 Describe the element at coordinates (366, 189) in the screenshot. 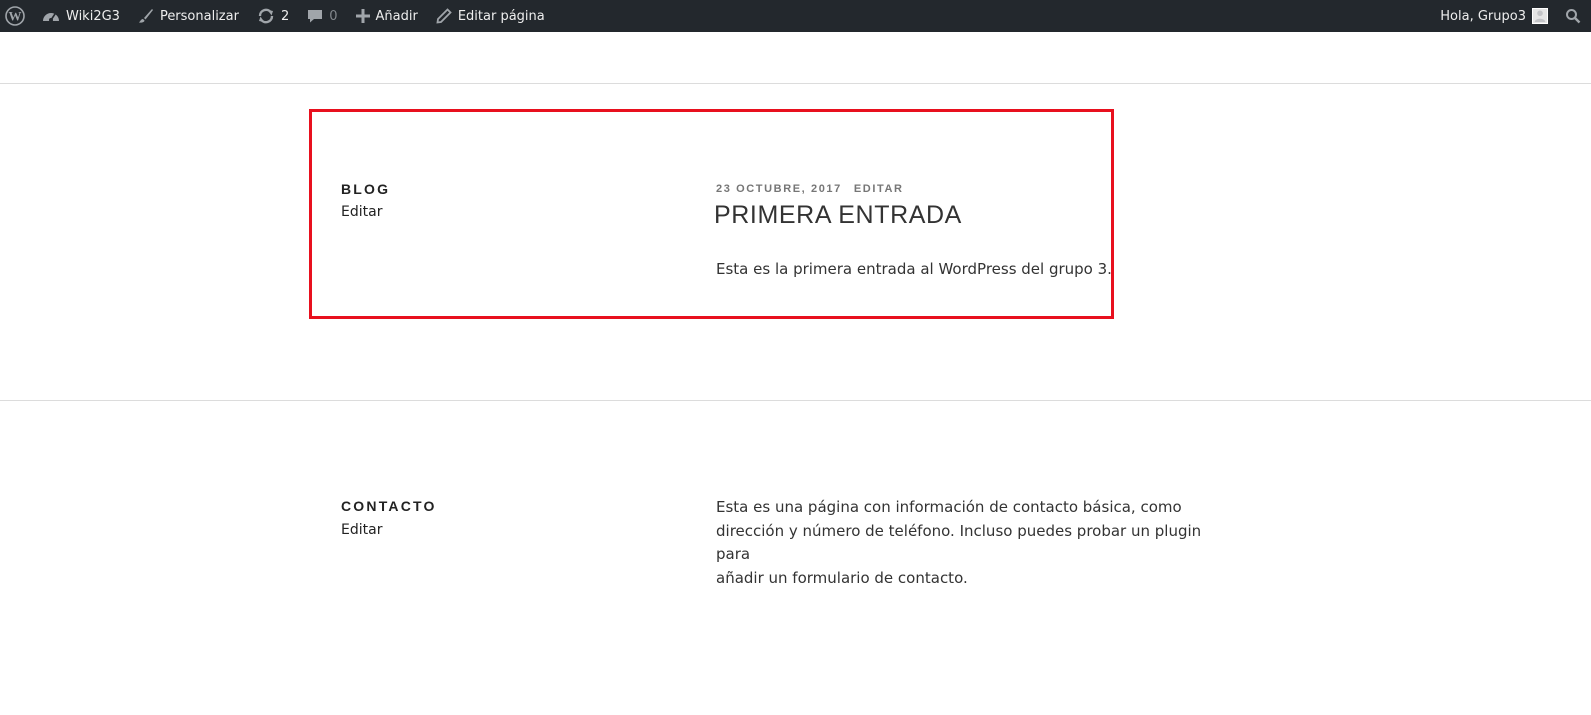

I see `blog-panel-title: BLOG` at that location.